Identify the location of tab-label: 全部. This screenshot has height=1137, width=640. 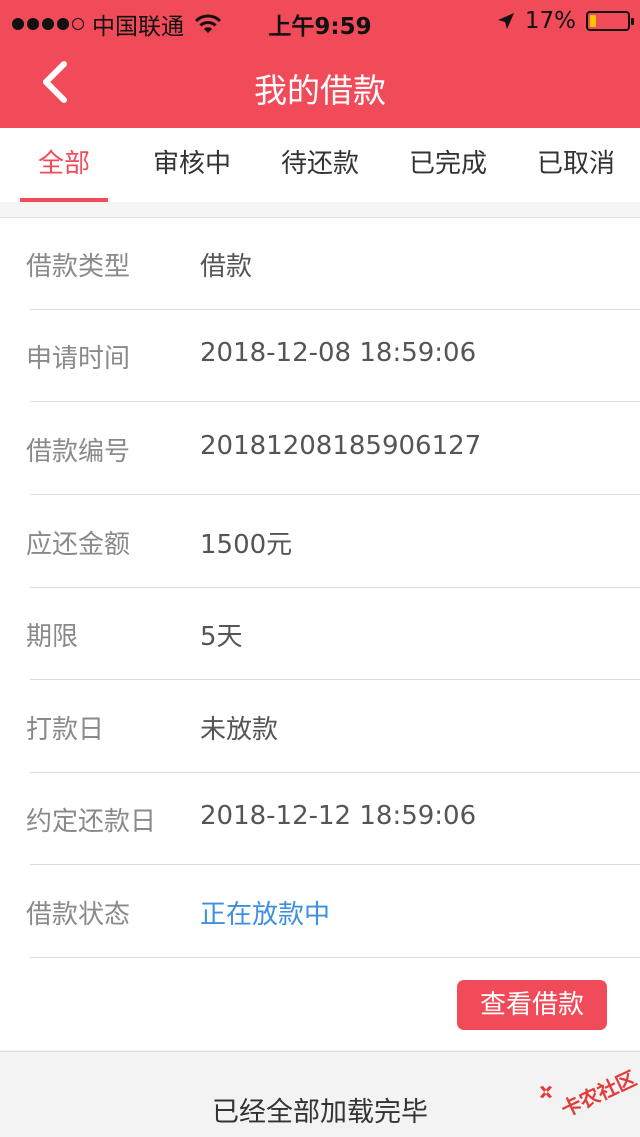
(63, 164).